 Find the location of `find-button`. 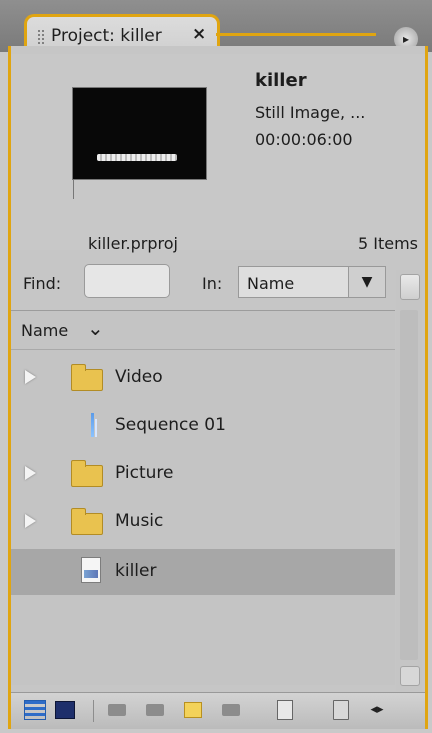

find-button is located at coordinates (155, 710).